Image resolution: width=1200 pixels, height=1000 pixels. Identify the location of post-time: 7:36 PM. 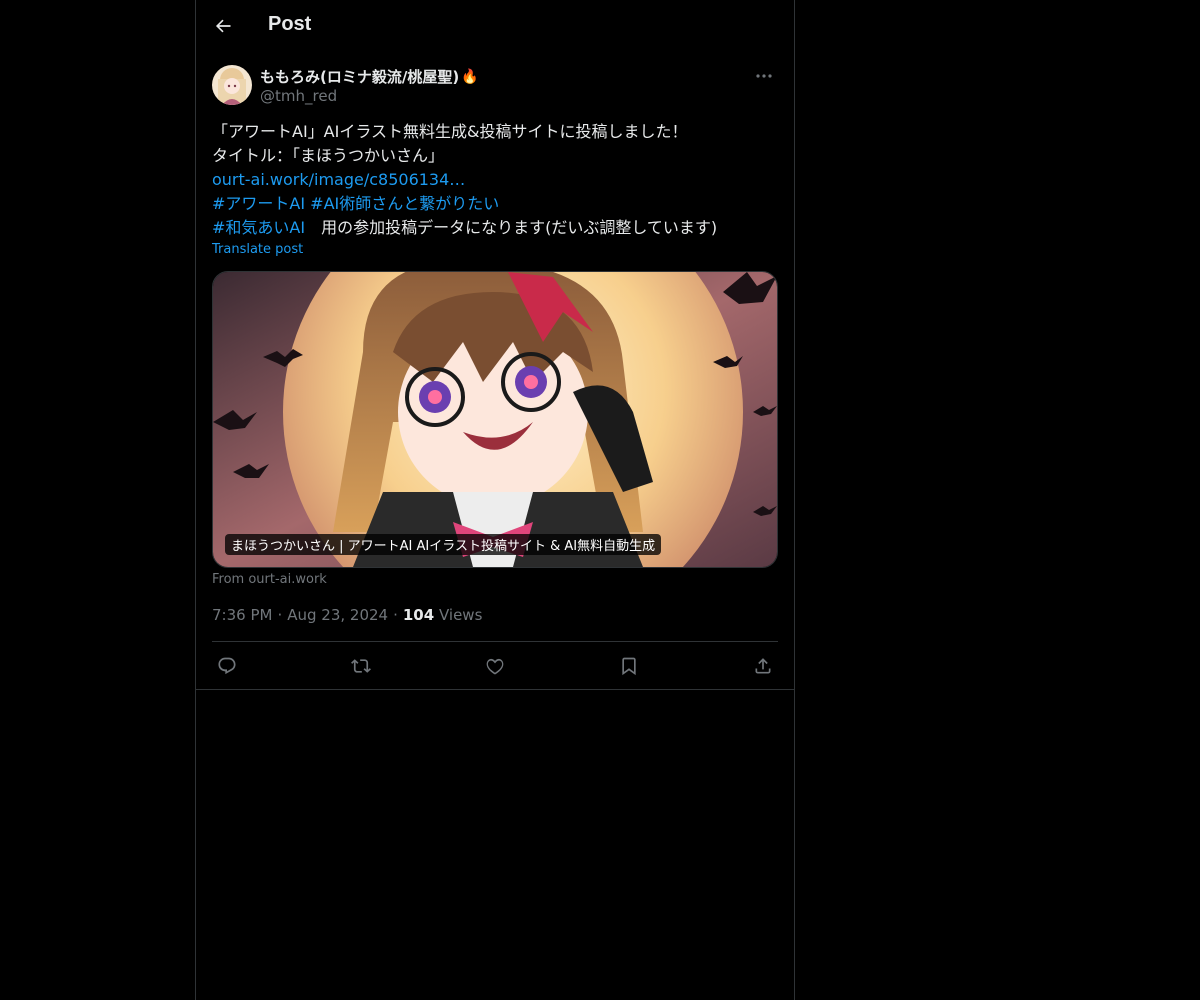
(242, 615).